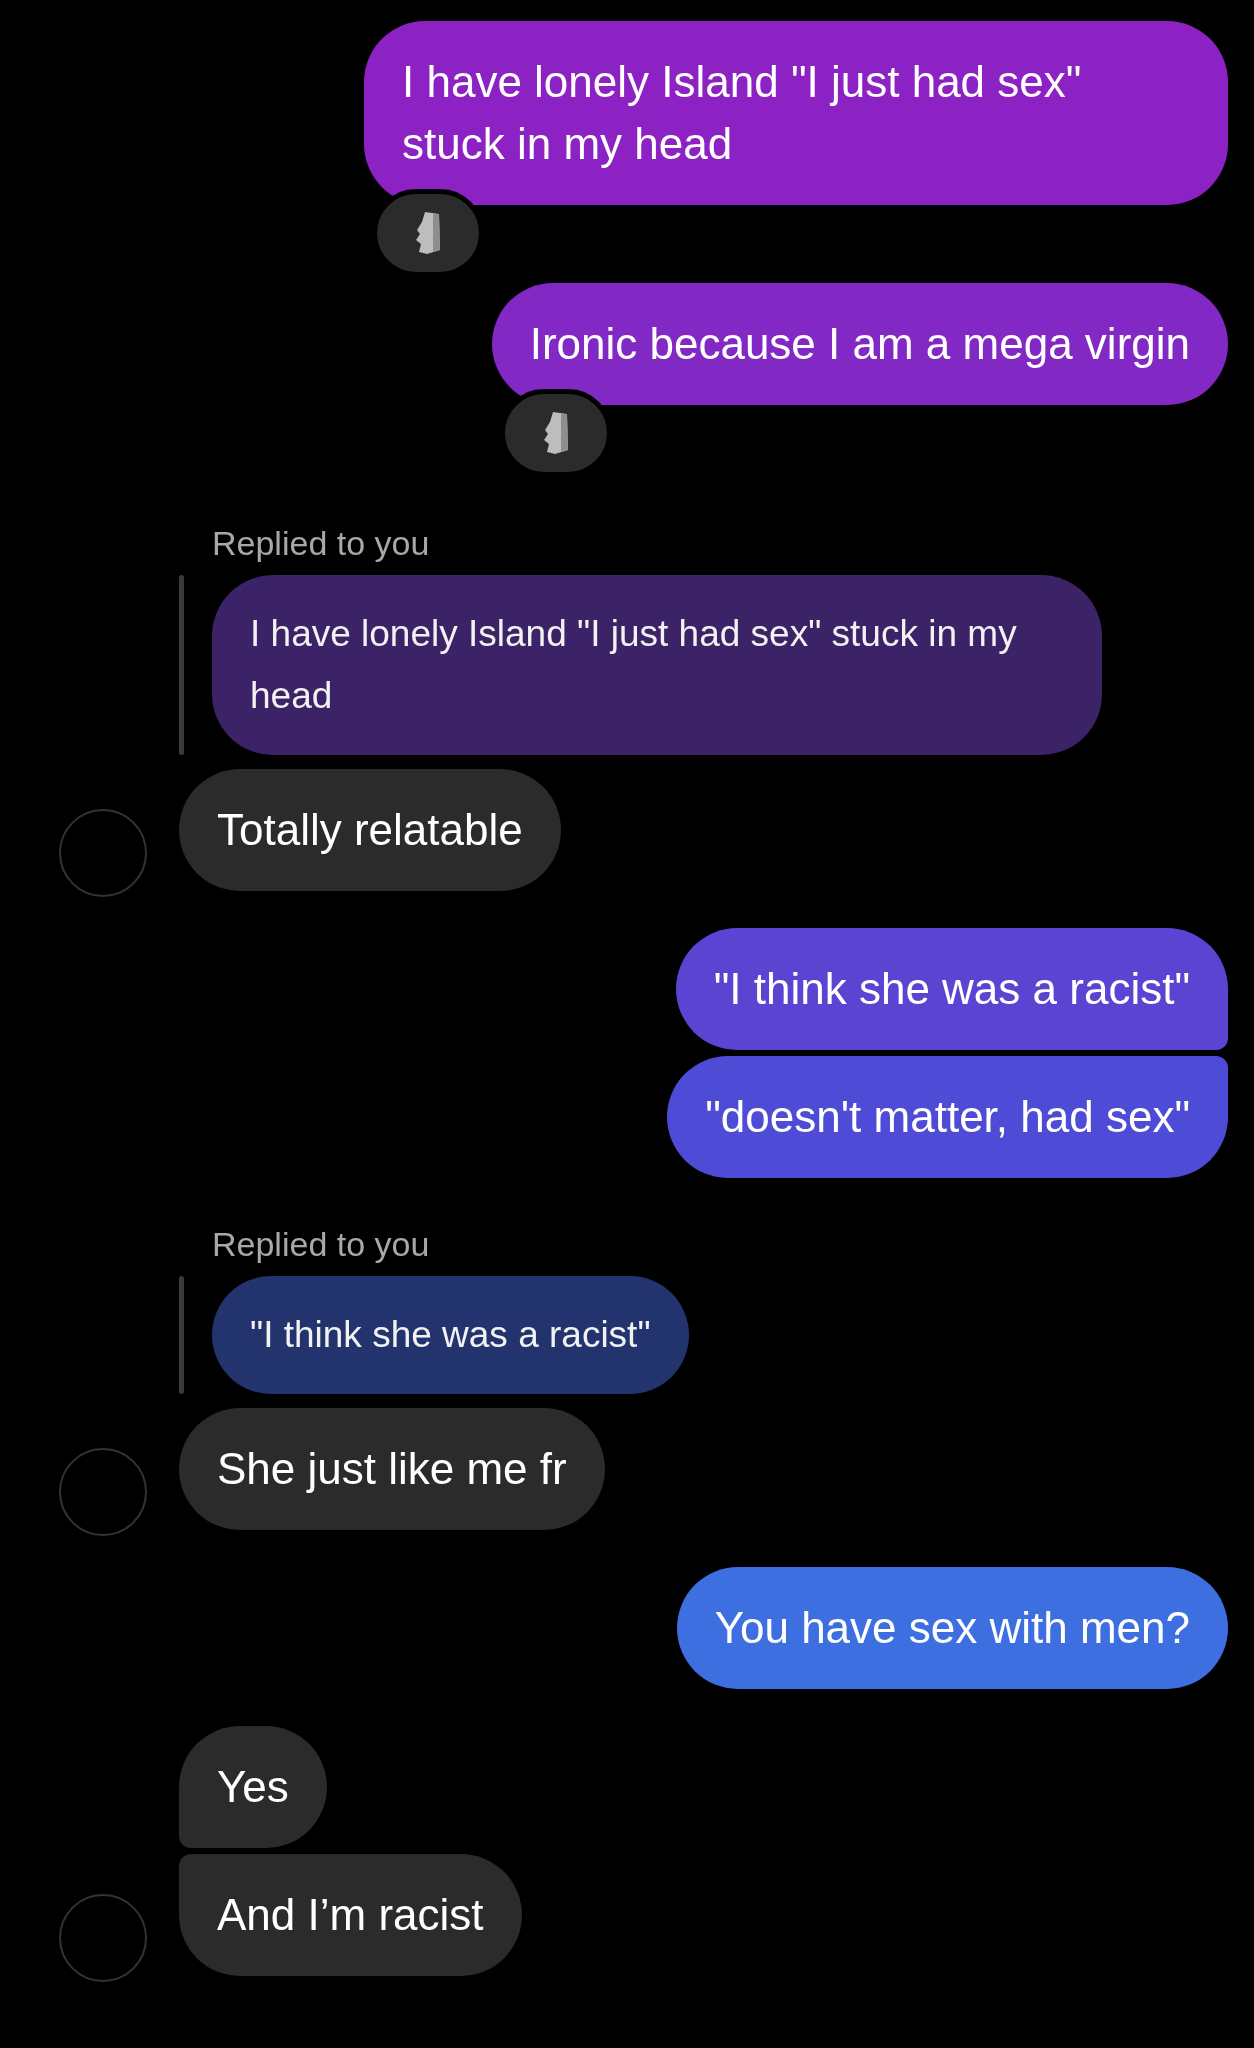 This screenshot has width=1254, height=2048. What do you see at coordinates (947, 1117) in the screenshot?
I see `sent-message: "doesn't matter, had sex"` at bounding box center [947, 1117].